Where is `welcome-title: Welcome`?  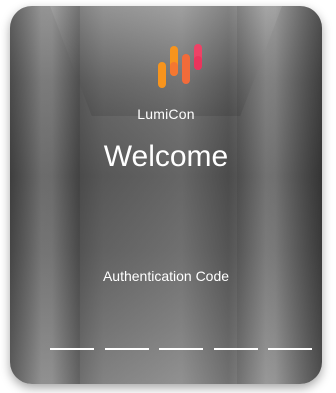 welcome-title: Welcome is located at coordinates (166, 156).